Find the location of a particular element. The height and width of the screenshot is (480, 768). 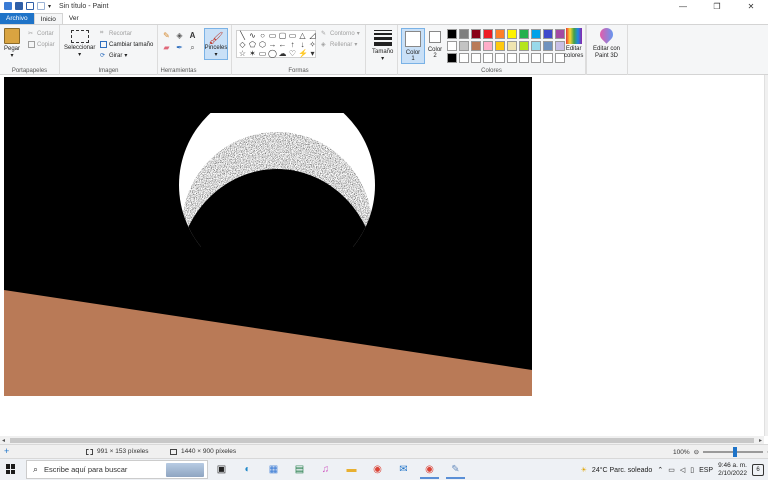

zoom-slider-knob is located at coordinates (735, 452).